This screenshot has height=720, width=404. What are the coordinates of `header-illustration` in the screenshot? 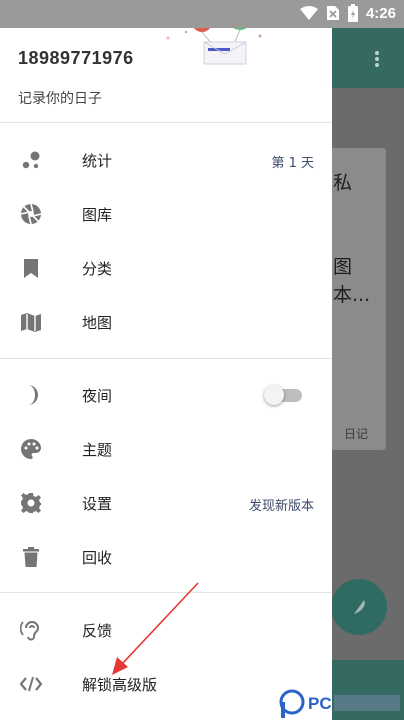 It's located at (215, 39).